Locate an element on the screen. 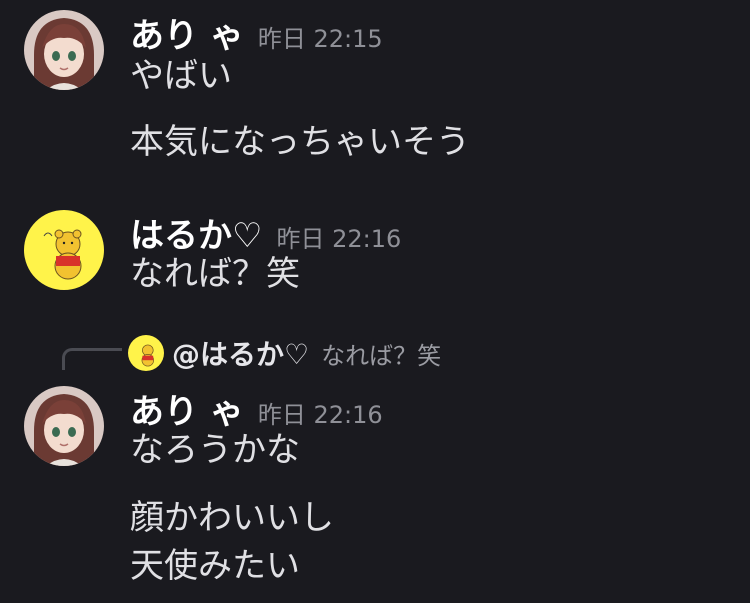 This screenshot has height=603, width=750. message-text: やばい is located at coordinates (181, 76).